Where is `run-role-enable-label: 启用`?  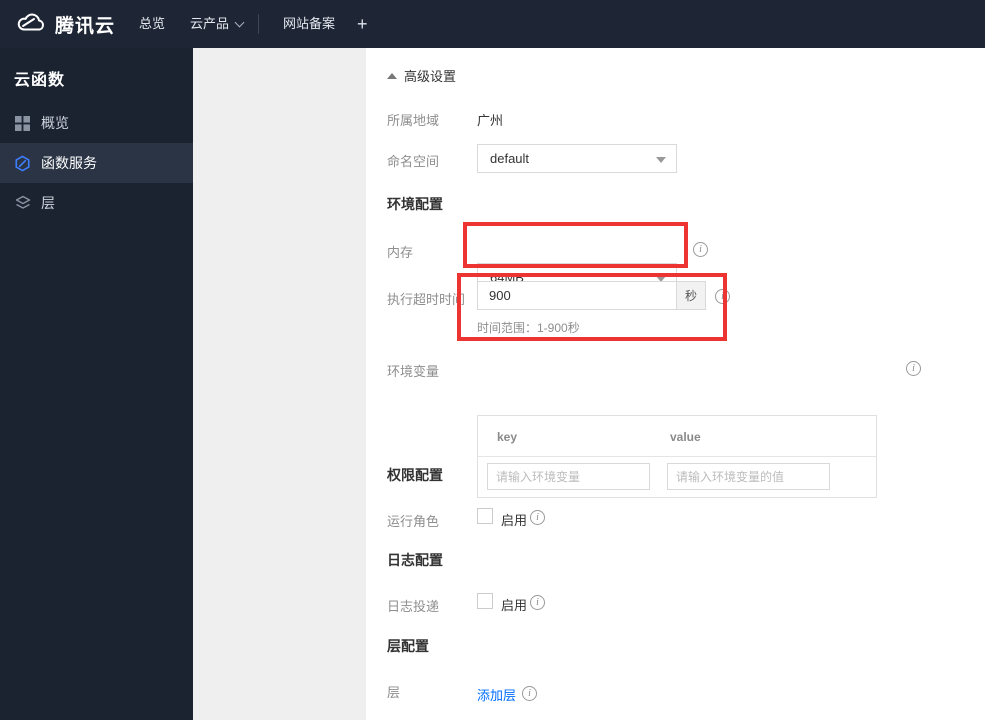 run-role-enable-label: 启用 is located at coordinates (514, 520).